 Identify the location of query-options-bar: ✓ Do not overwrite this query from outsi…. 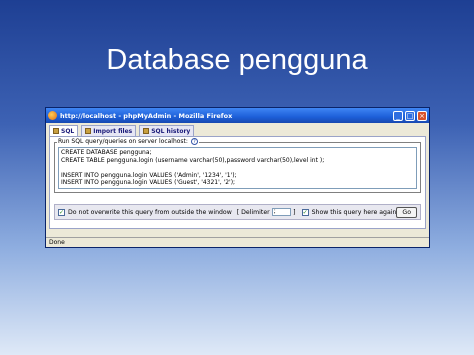
(237, 212).